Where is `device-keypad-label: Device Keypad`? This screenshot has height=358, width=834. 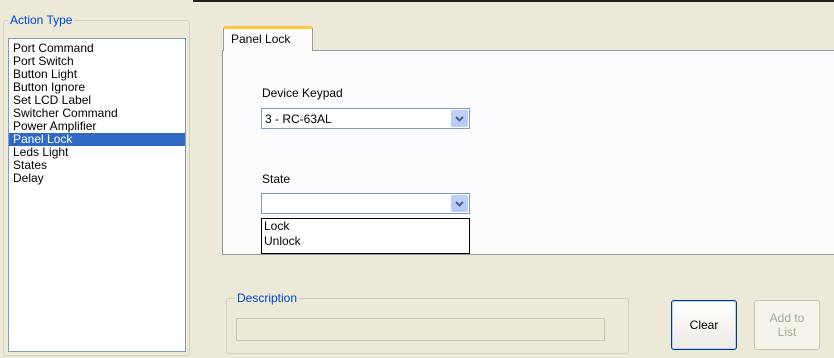
device-keypad-label: Device Keypad is located at coordinates (302, 93).